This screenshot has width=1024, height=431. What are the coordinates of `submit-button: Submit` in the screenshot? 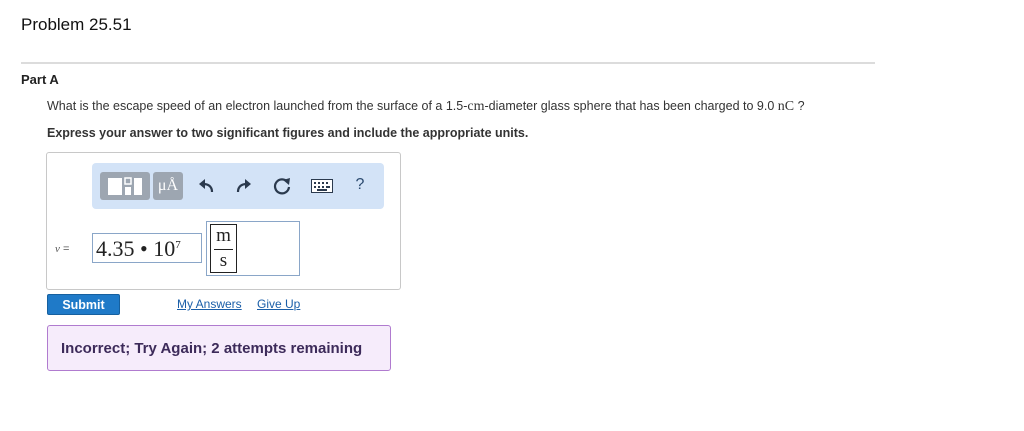 It's located at (83, 304).